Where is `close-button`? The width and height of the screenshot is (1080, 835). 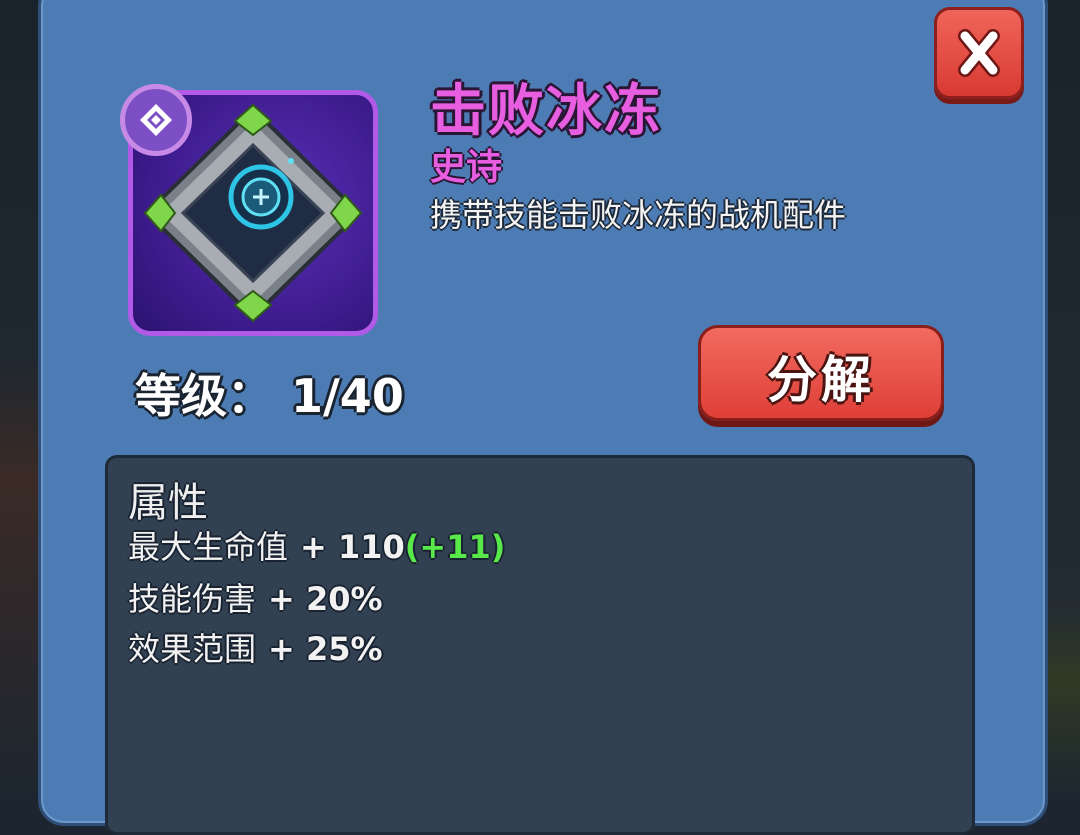 close-button is located at coordinates (979, 53).